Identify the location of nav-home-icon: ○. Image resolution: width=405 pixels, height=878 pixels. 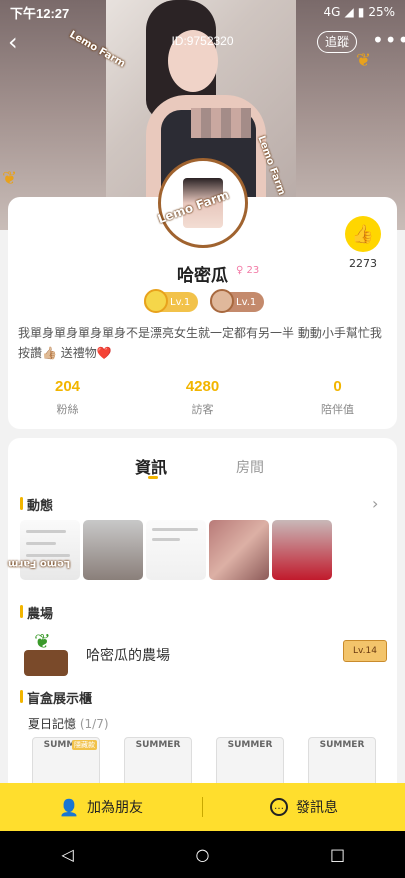
(203, 854).